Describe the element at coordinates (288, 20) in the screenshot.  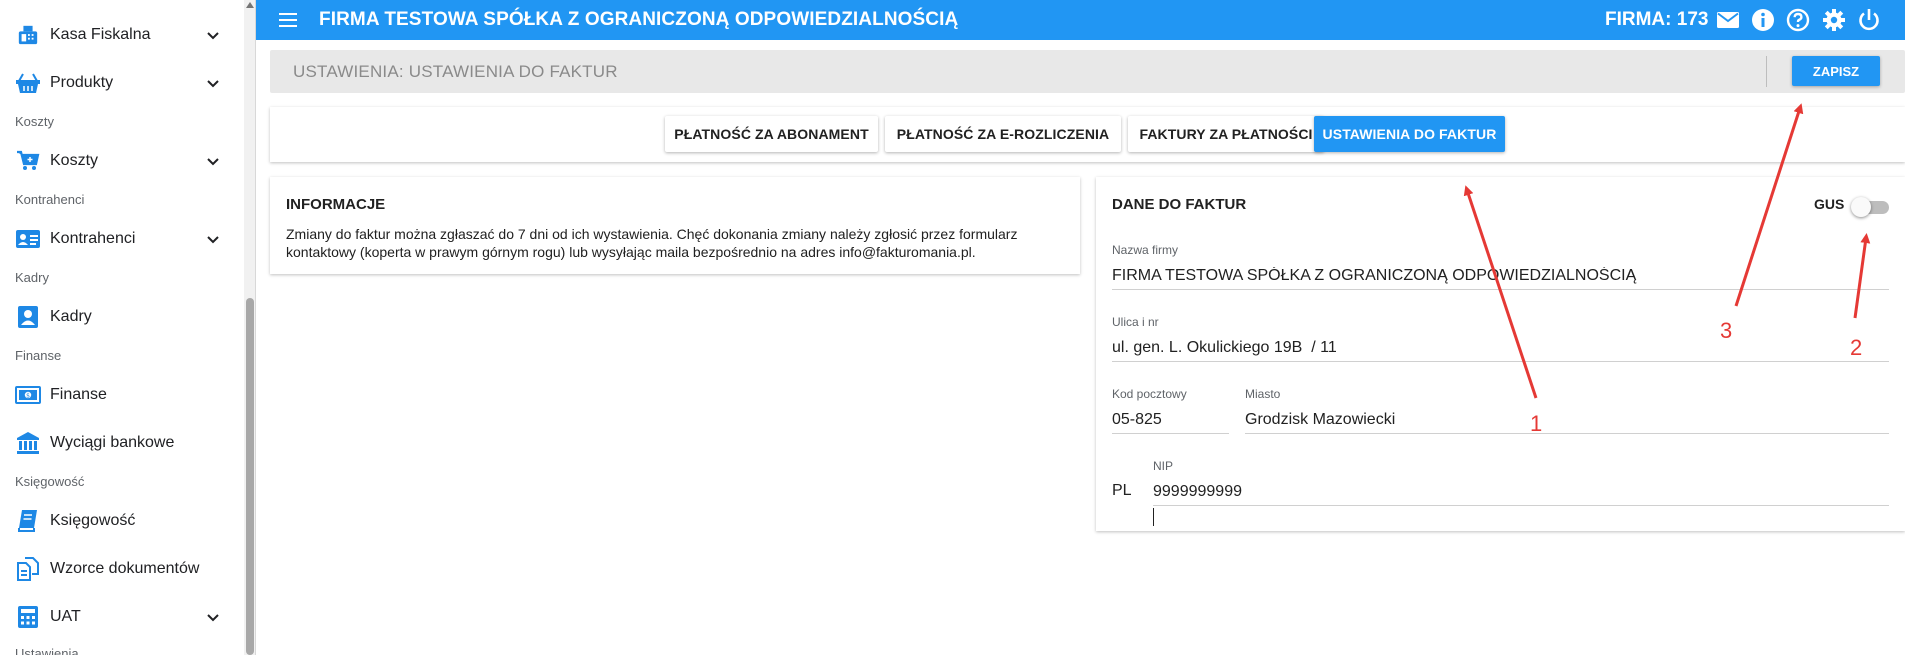
I see `menu-icon` at that location.